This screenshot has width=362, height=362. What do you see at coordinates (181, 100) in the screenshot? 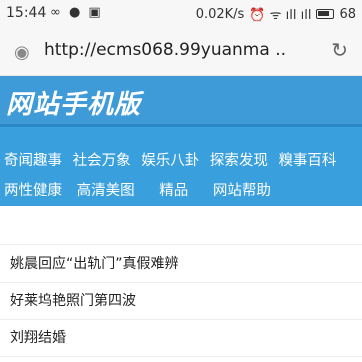
I see `site-header: 网站手机版` at bounding box center [181, 100].